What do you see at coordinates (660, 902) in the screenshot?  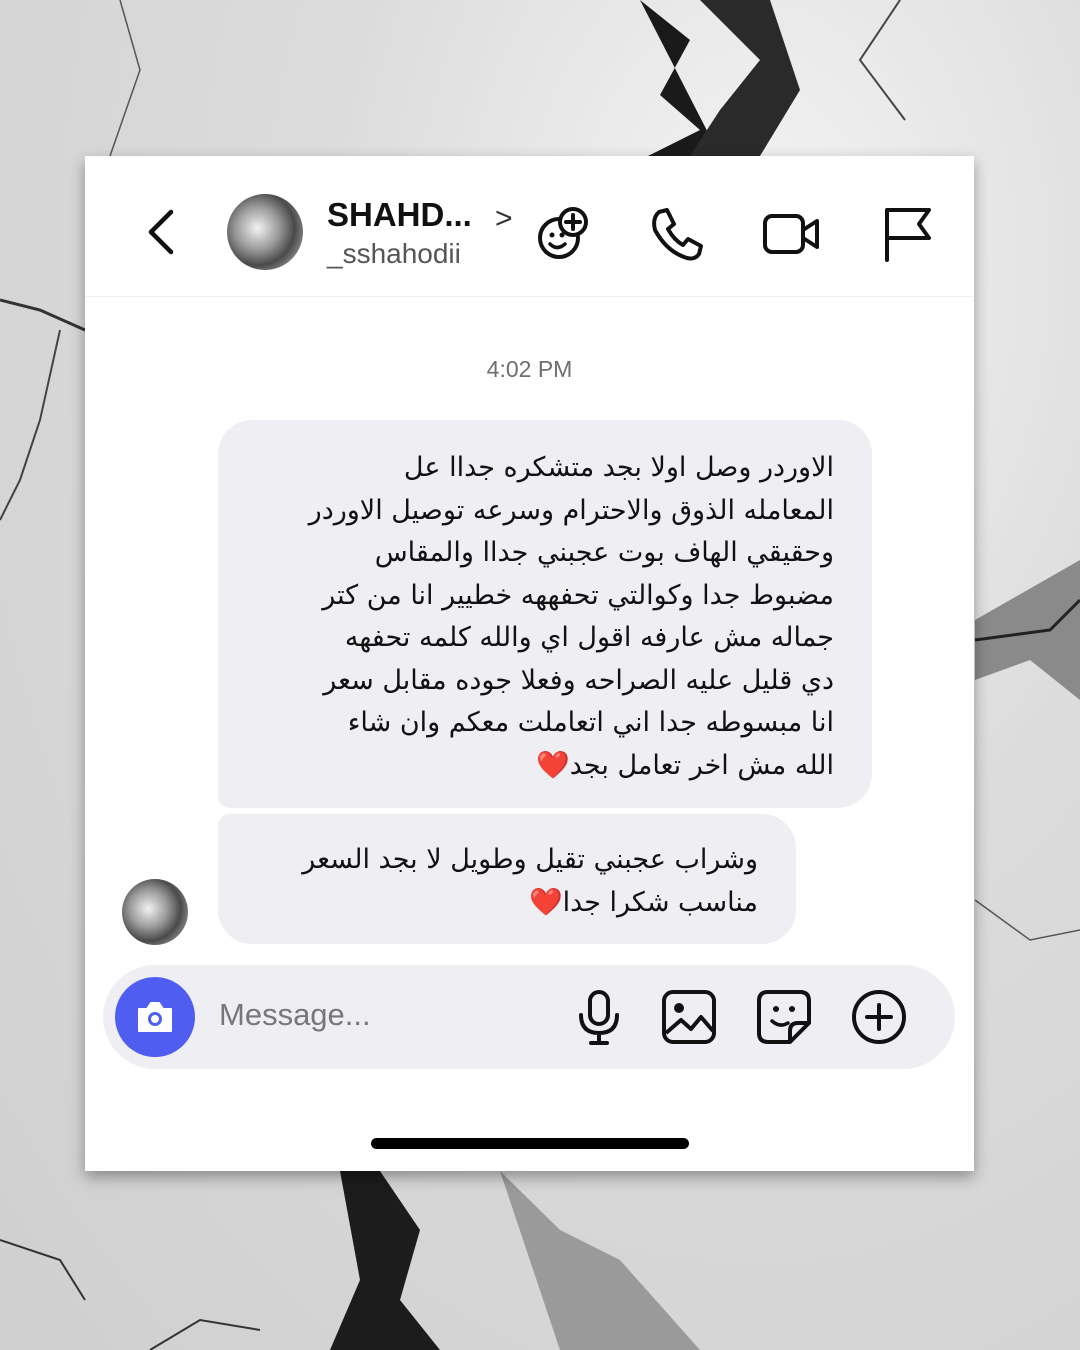 I see `message-text: مناسب شكرا جدا` at bounding box center [660, 902].